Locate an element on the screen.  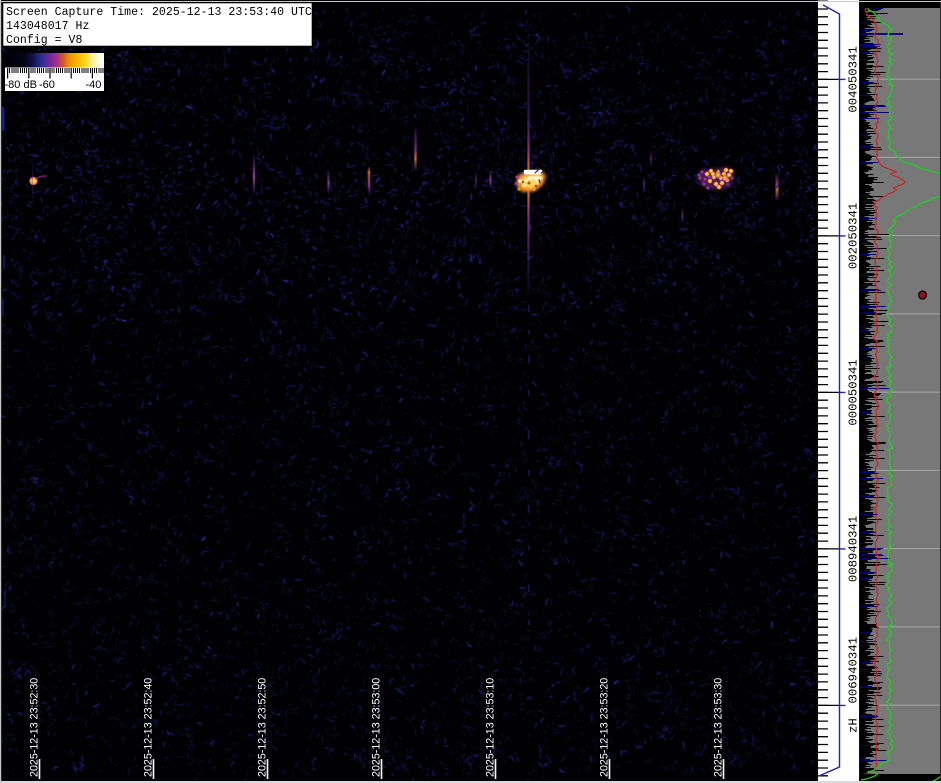
svg-text: -40 is located at coordinates (94, 85).